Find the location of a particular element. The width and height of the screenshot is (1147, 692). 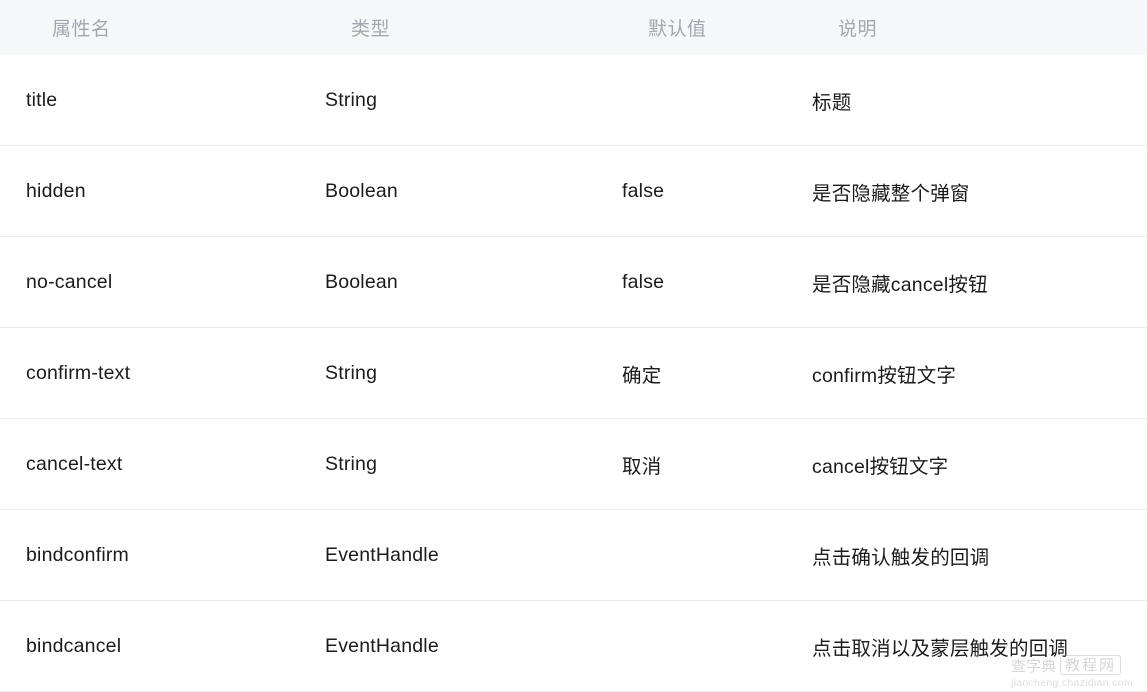

attribute-name-text: confirm-text is located at coordinates (78, 372).